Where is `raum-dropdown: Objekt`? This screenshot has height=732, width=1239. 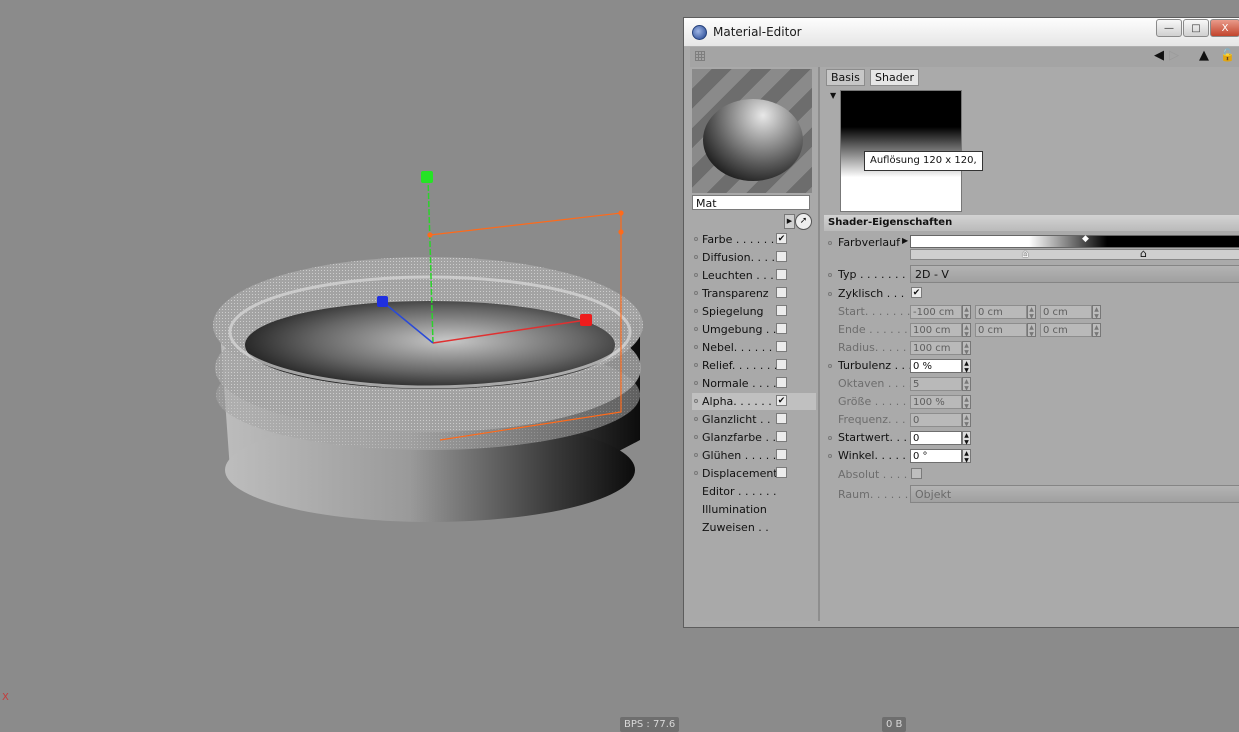
raum-dropdown: Objekt is located at coordinates (1074, 494).